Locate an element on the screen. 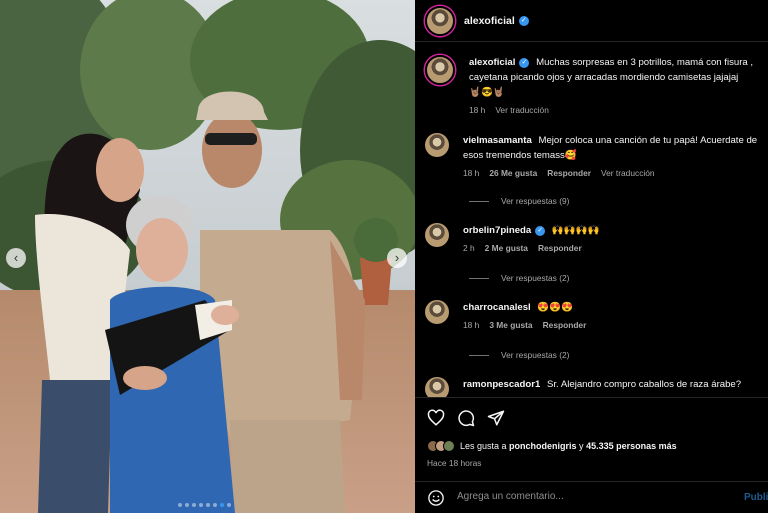 The image size is (768, 513). author-username: alexoficial is located at coordinates (489, 21).